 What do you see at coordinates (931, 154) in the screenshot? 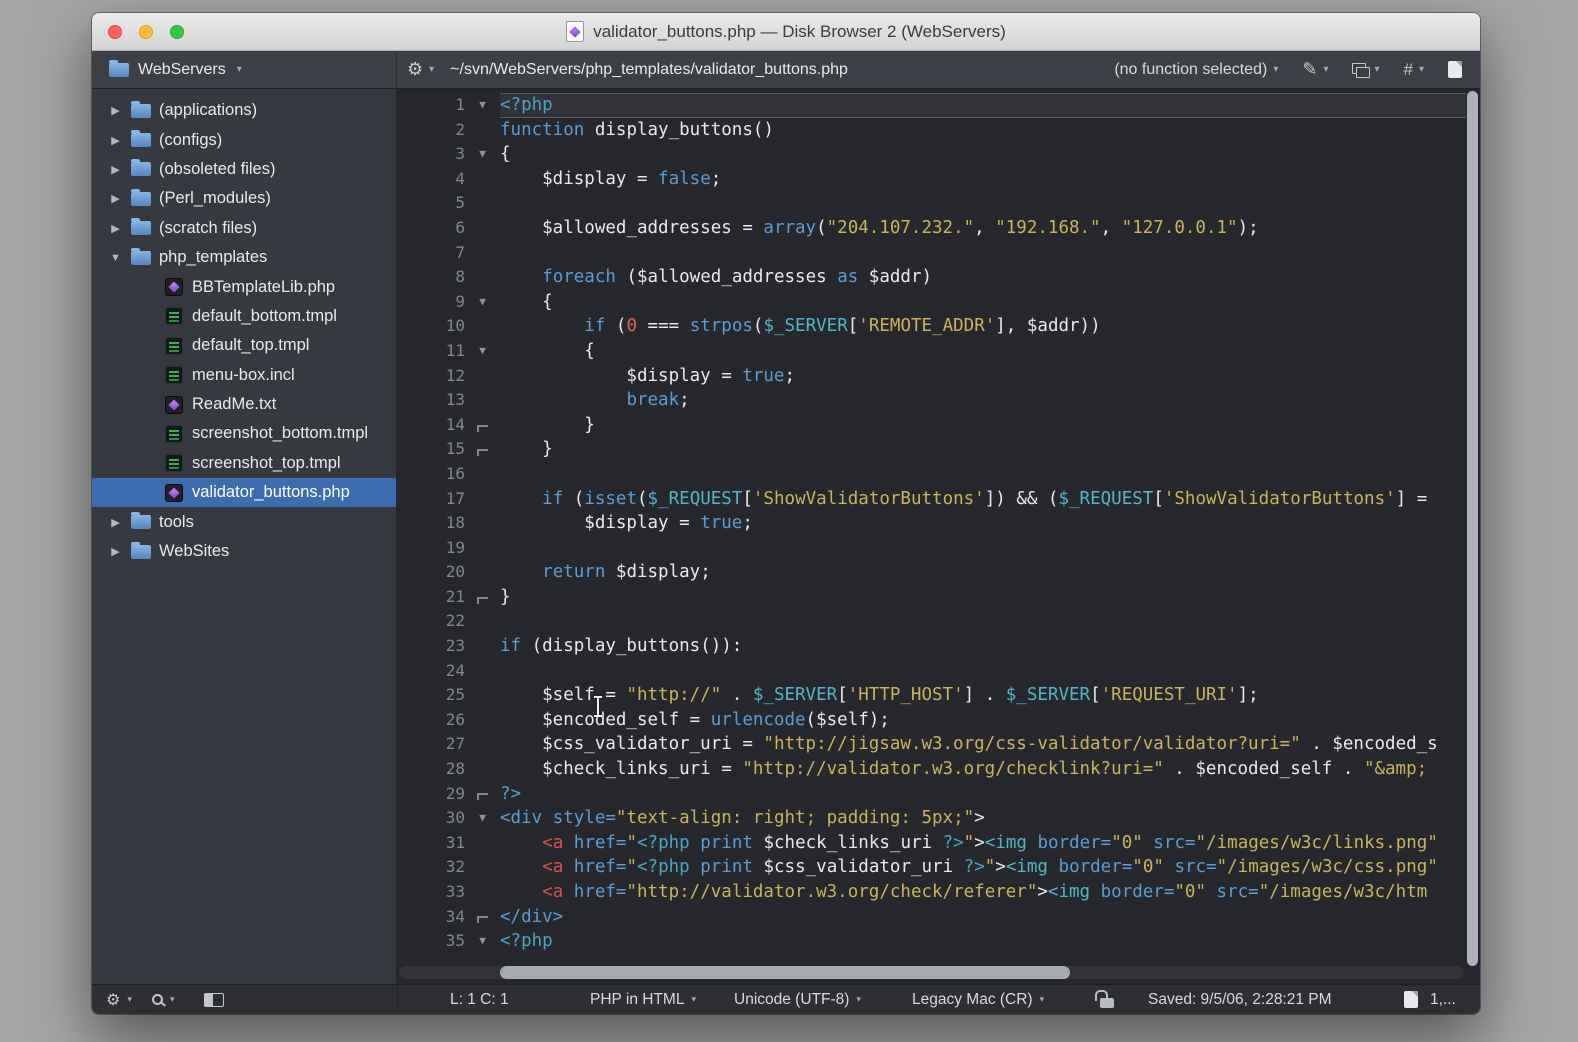
I see `code-line: 3 ▼{` at bounding box center [931, 154].